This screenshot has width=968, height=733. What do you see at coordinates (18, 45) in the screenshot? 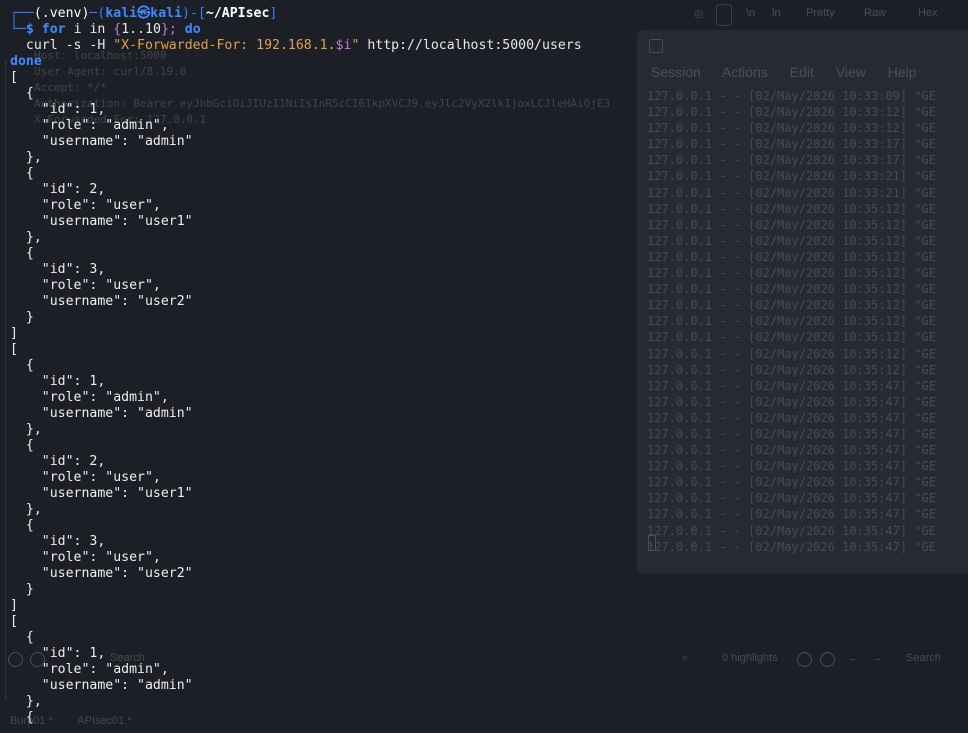
I see `cmd-indent` at bounding box center [18, 45].